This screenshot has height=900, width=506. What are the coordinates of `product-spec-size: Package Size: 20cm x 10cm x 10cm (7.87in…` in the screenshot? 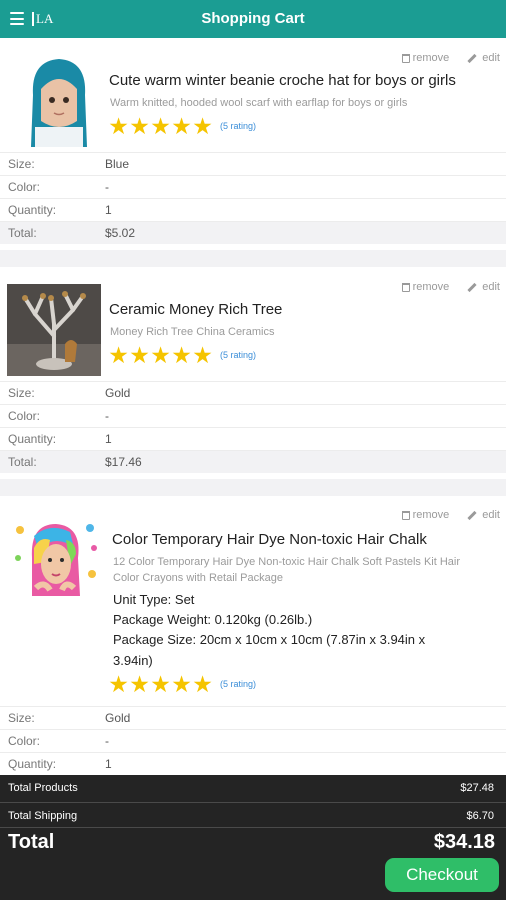 It's located at (269, 650).